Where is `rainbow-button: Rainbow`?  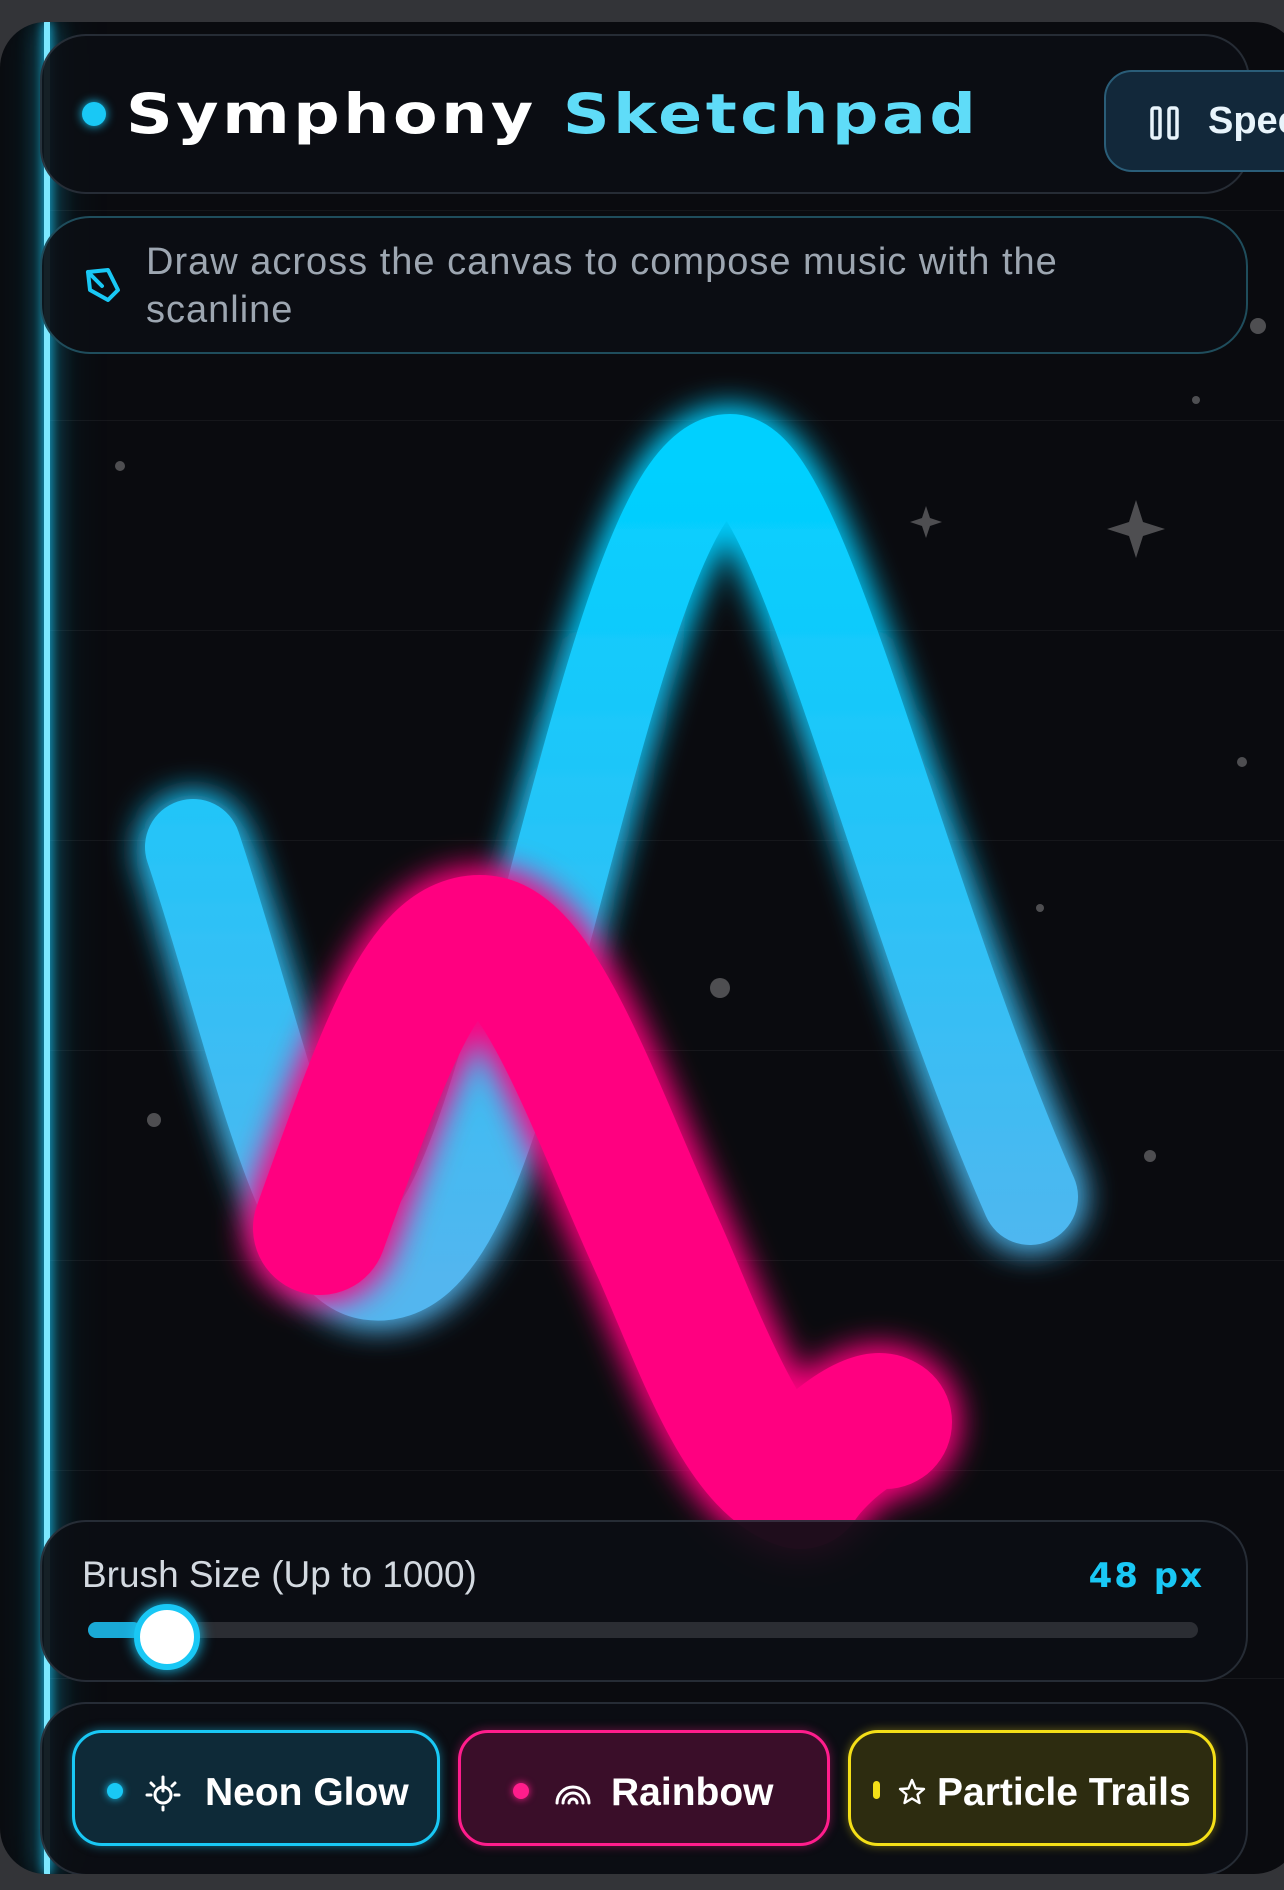
rainbow-button: Rainbow is located at coordinates (644, 1788).